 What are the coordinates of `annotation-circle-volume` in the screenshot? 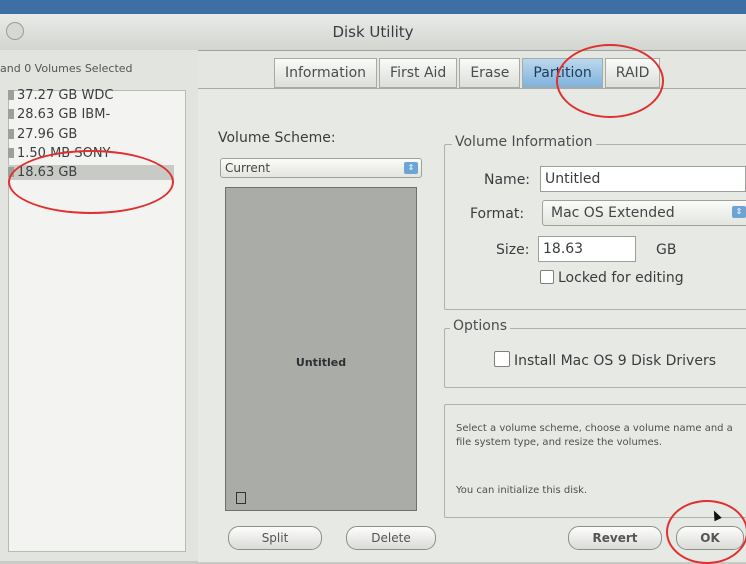 It's located at (91, 182).